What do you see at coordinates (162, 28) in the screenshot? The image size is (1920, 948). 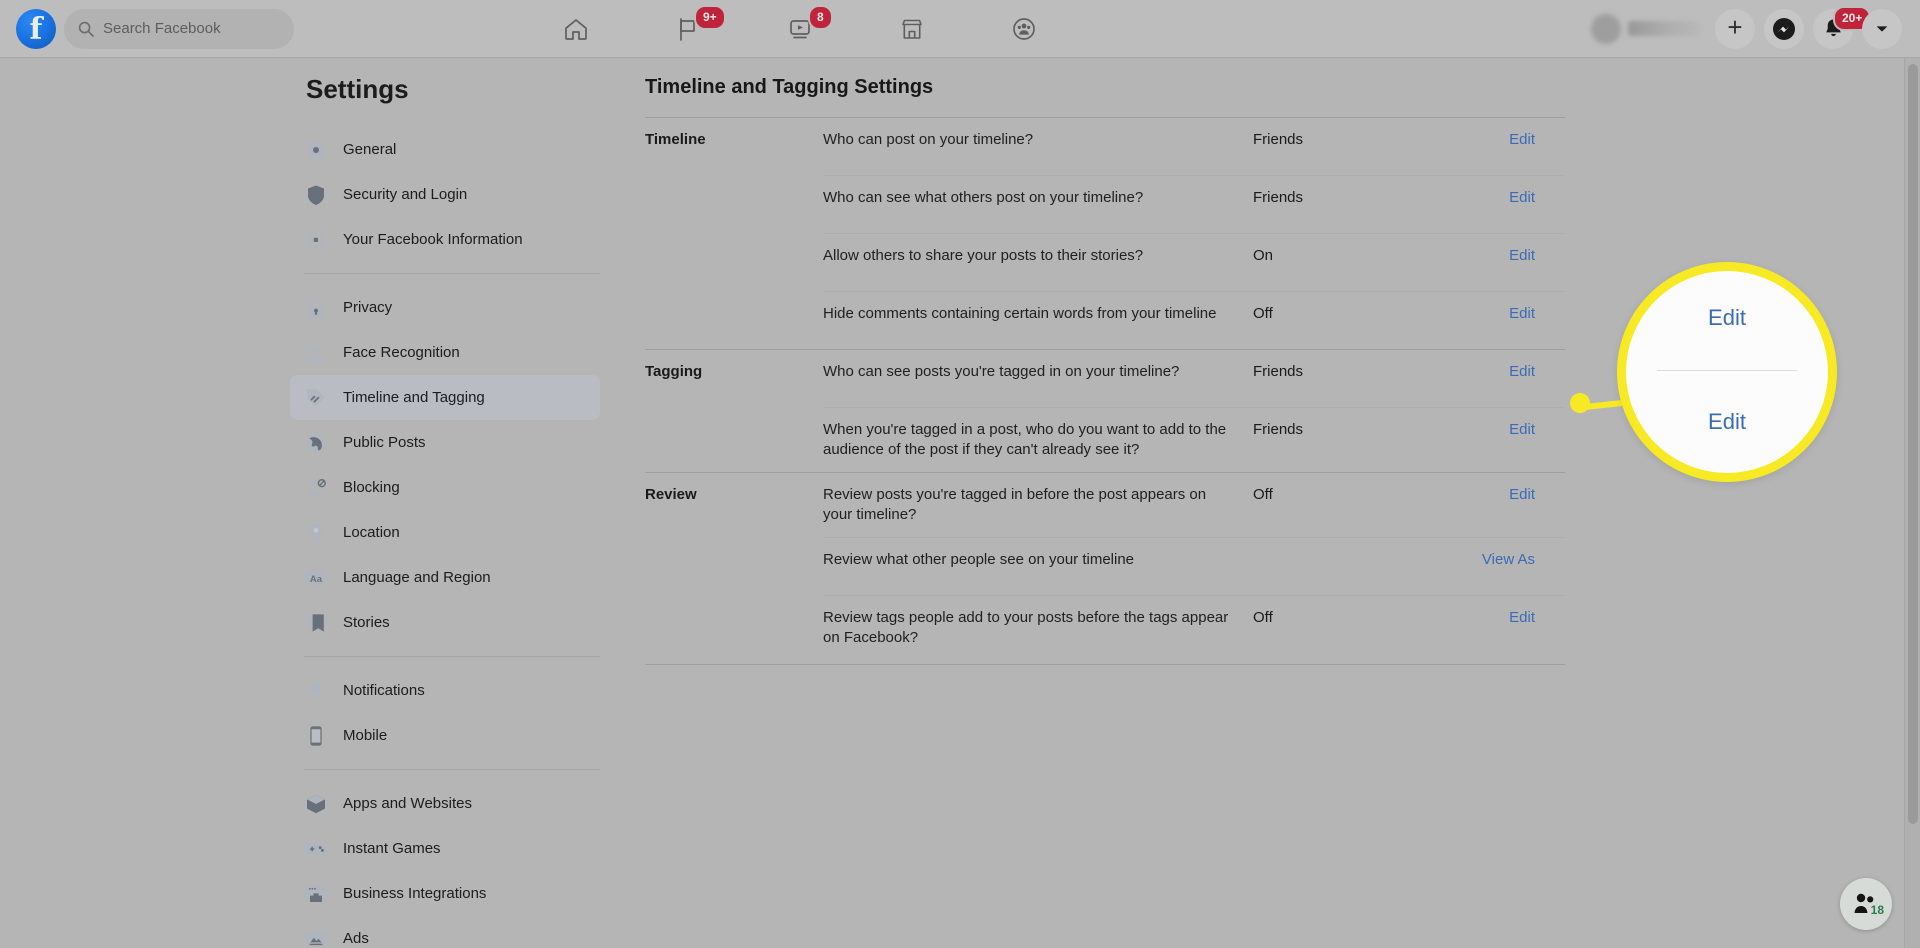 I see `search-placeholder-text: Search Facebook` at bounding box center [162, 28].